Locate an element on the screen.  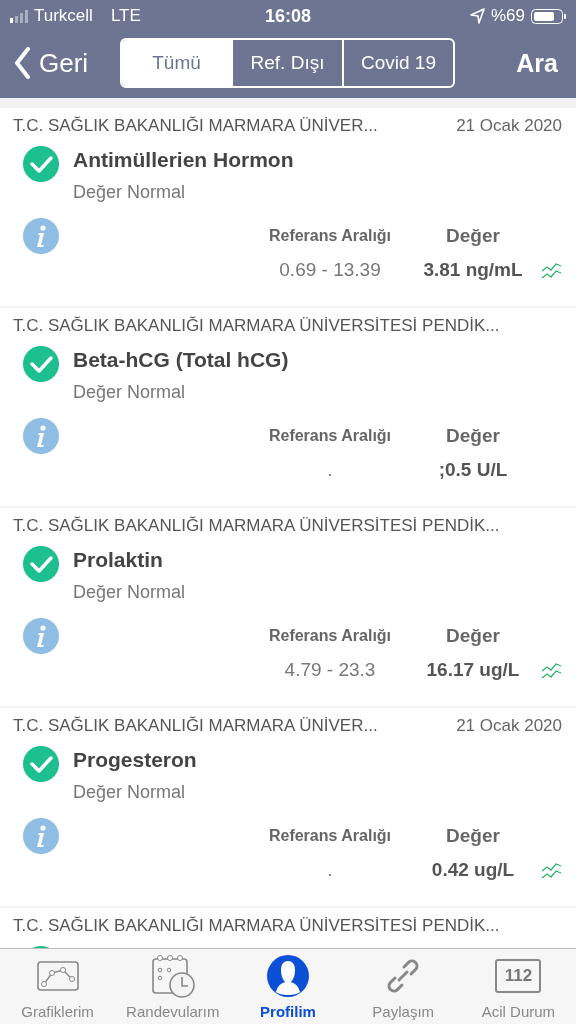
network-type: LTE is located at coordinates (125, 16).